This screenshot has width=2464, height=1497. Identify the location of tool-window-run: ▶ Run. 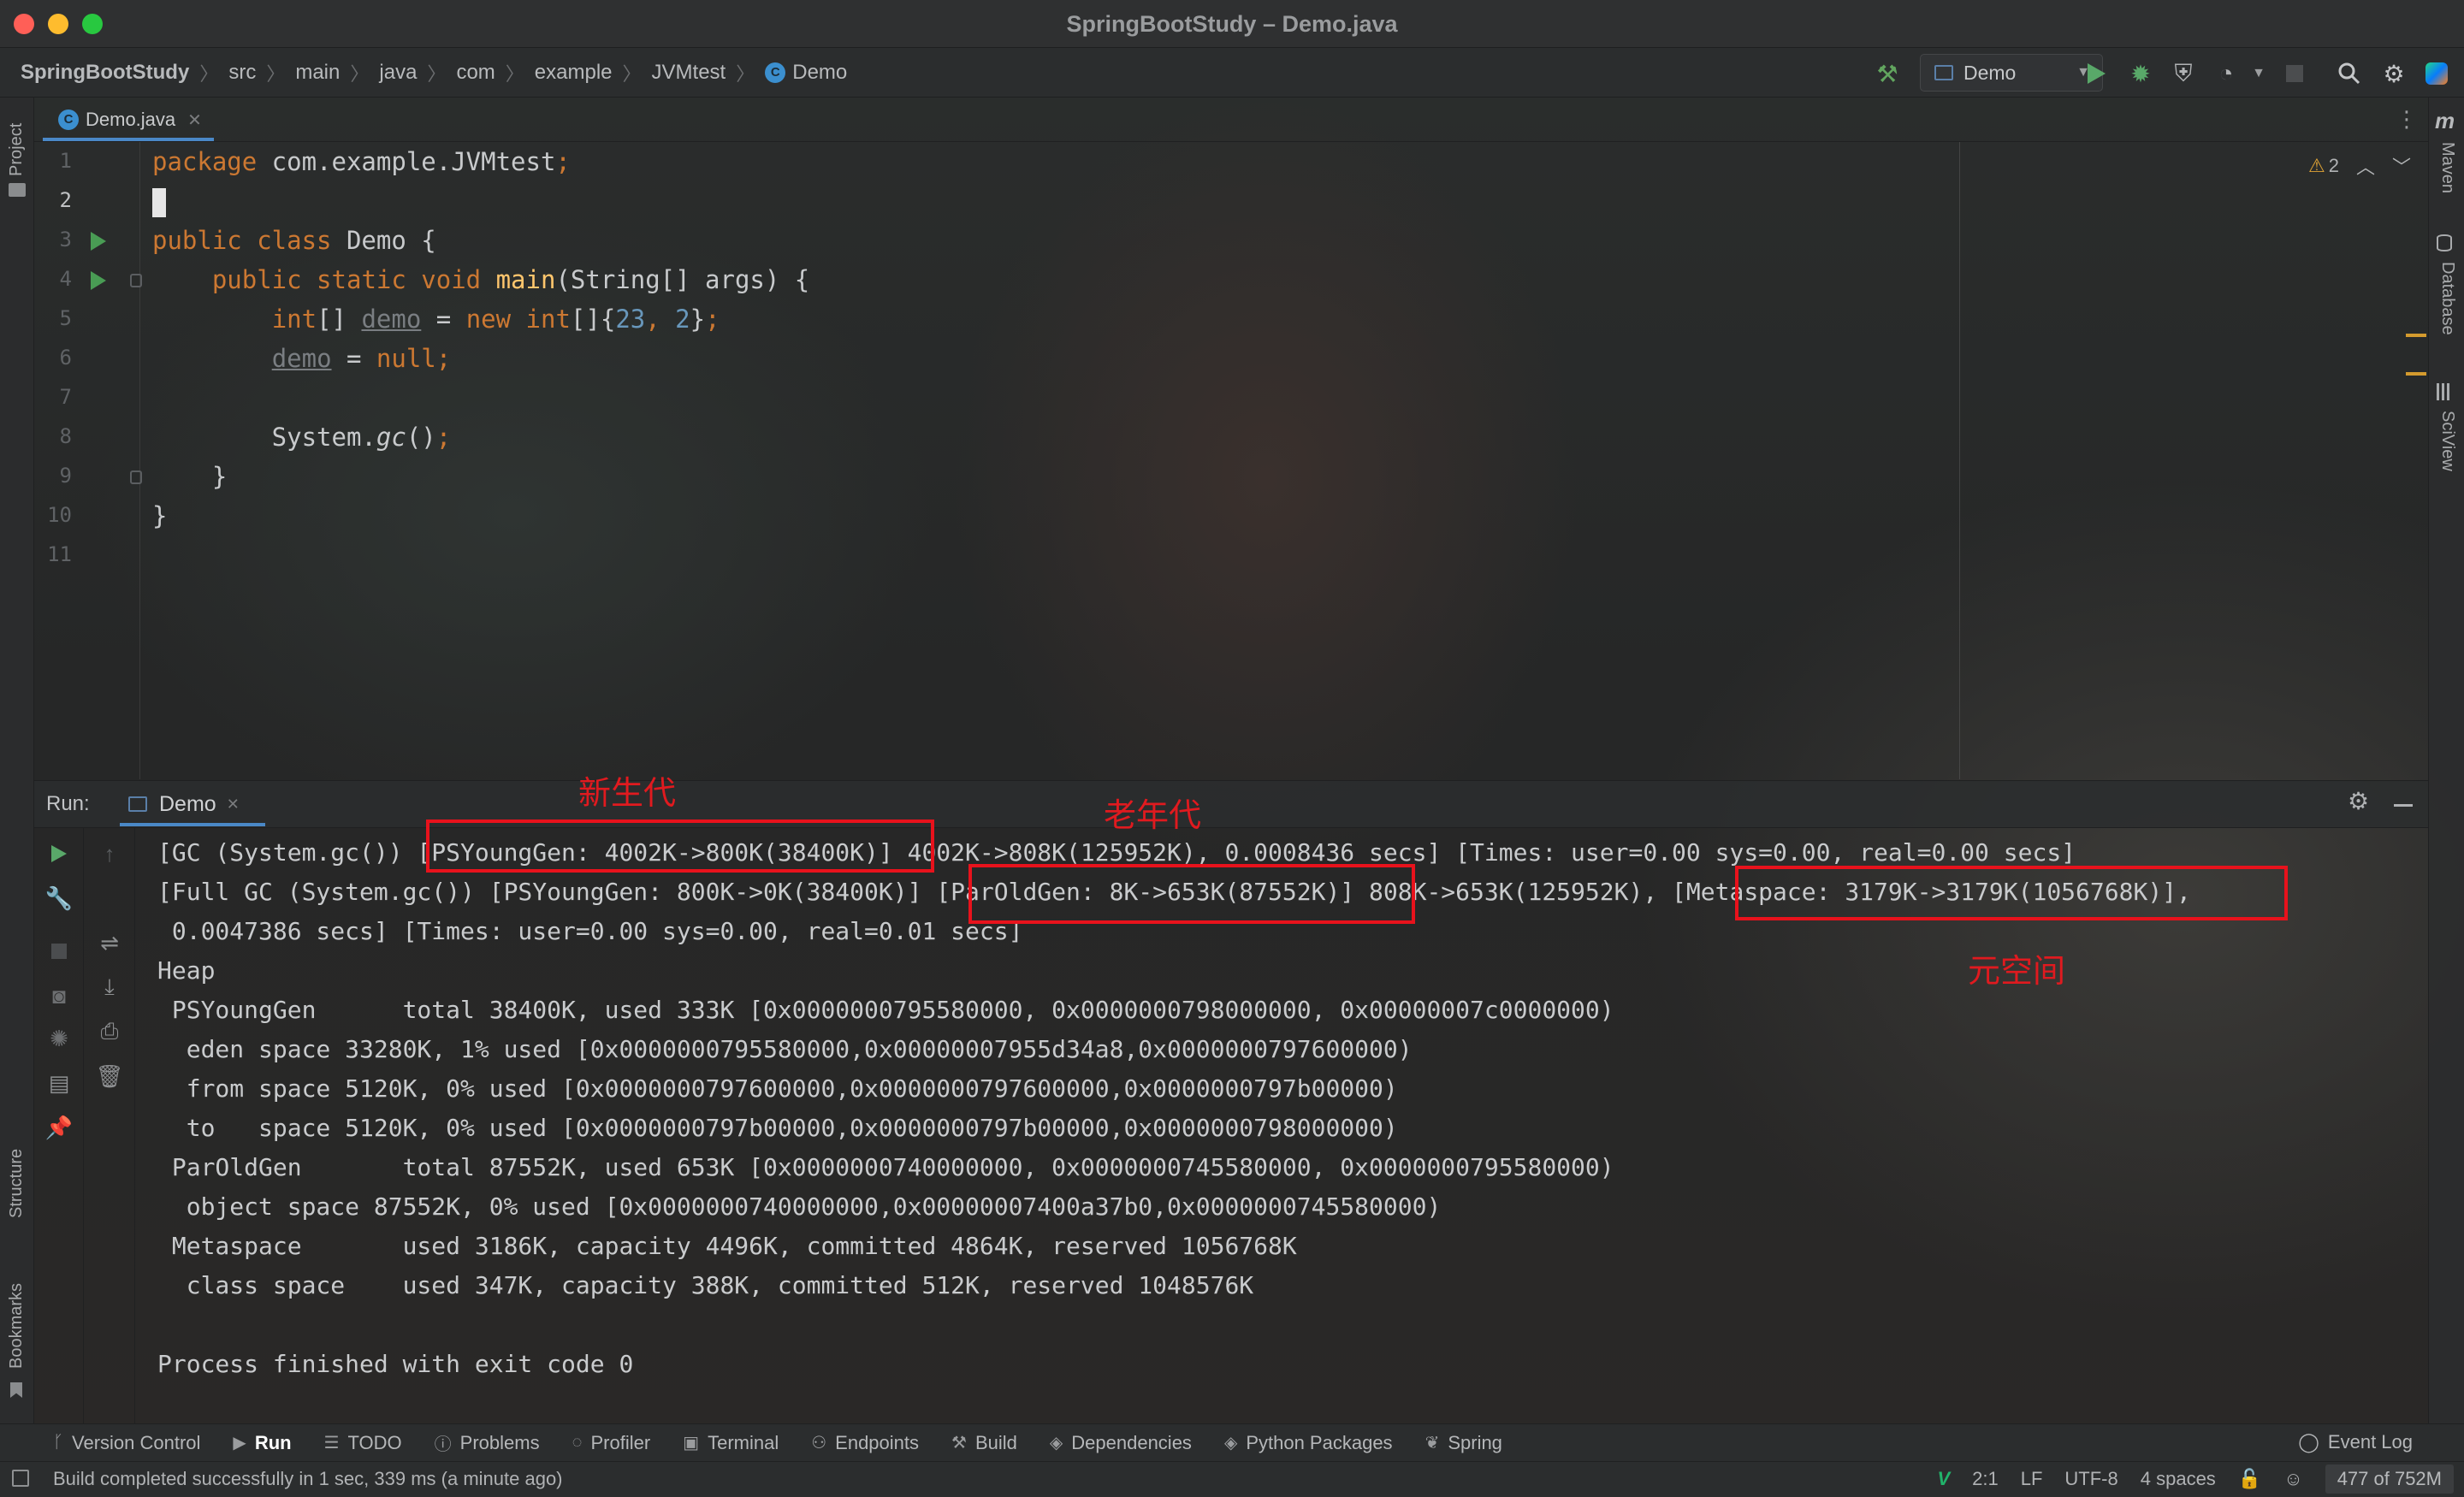
(262, 1443).